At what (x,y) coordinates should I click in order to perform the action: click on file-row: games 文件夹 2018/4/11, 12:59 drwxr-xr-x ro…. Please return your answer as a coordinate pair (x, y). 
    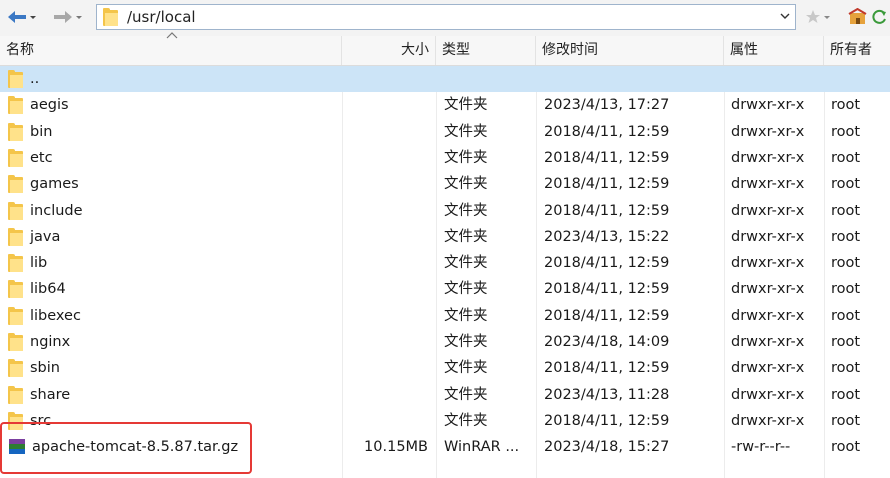
    Looking at the image, I should click on (445, 184).